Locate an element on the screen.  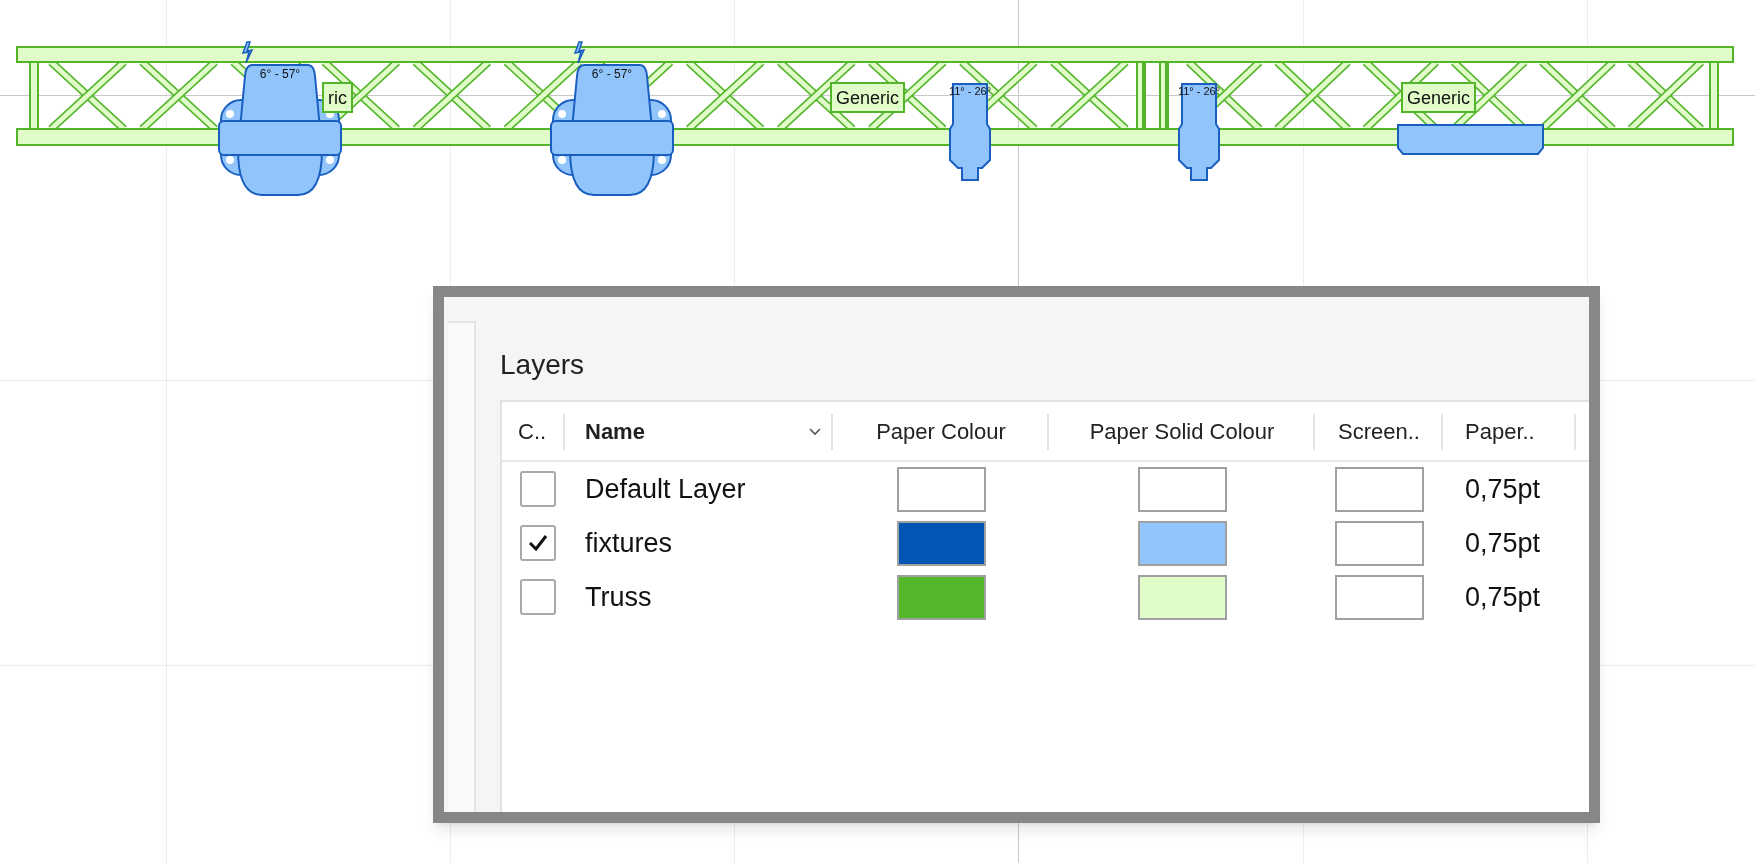
column-header: Paper Colour is located at coordinates (941, 431).